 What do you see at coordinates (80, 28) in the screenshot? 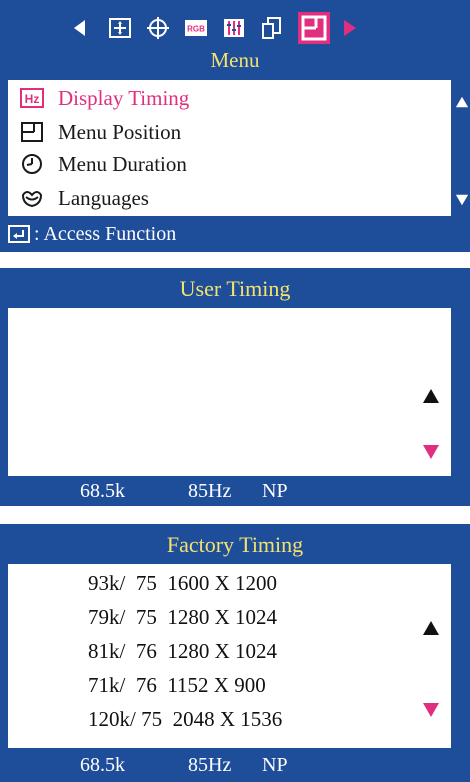
I see `left-arrow-icon` at bounding box center [80, 28].